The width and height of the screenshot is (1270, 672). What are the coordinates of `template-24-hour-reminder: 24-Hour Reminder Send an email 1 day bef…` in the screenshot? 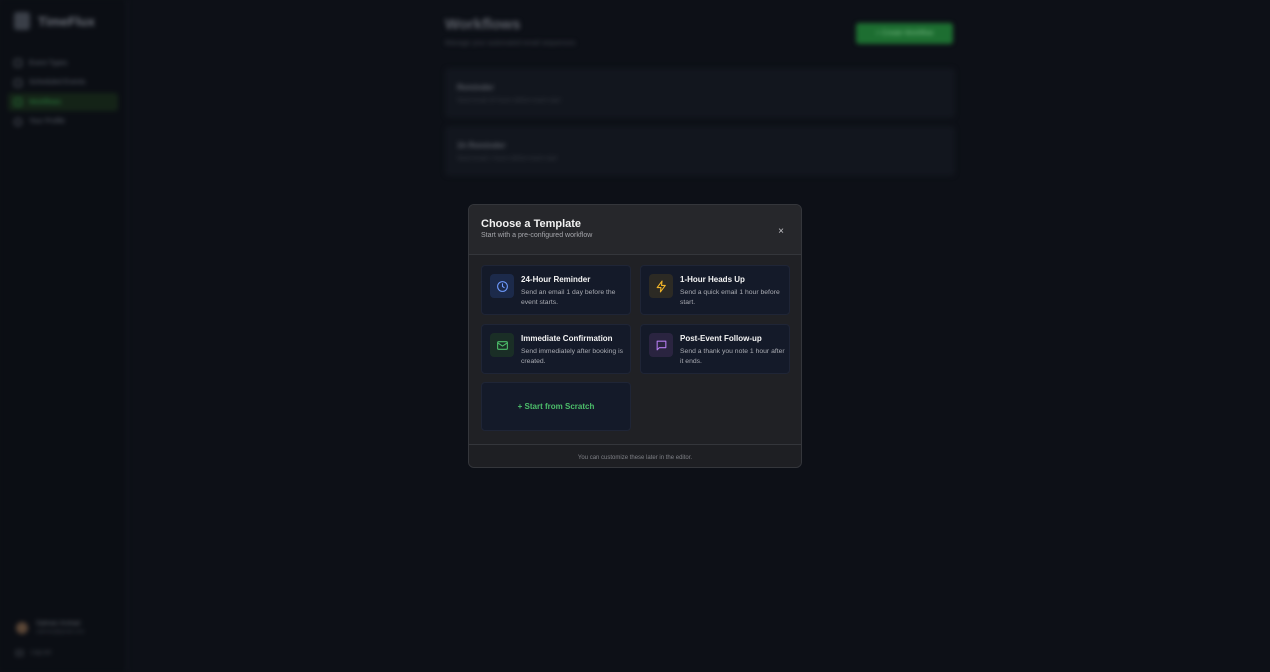 It's located at (556, 290).